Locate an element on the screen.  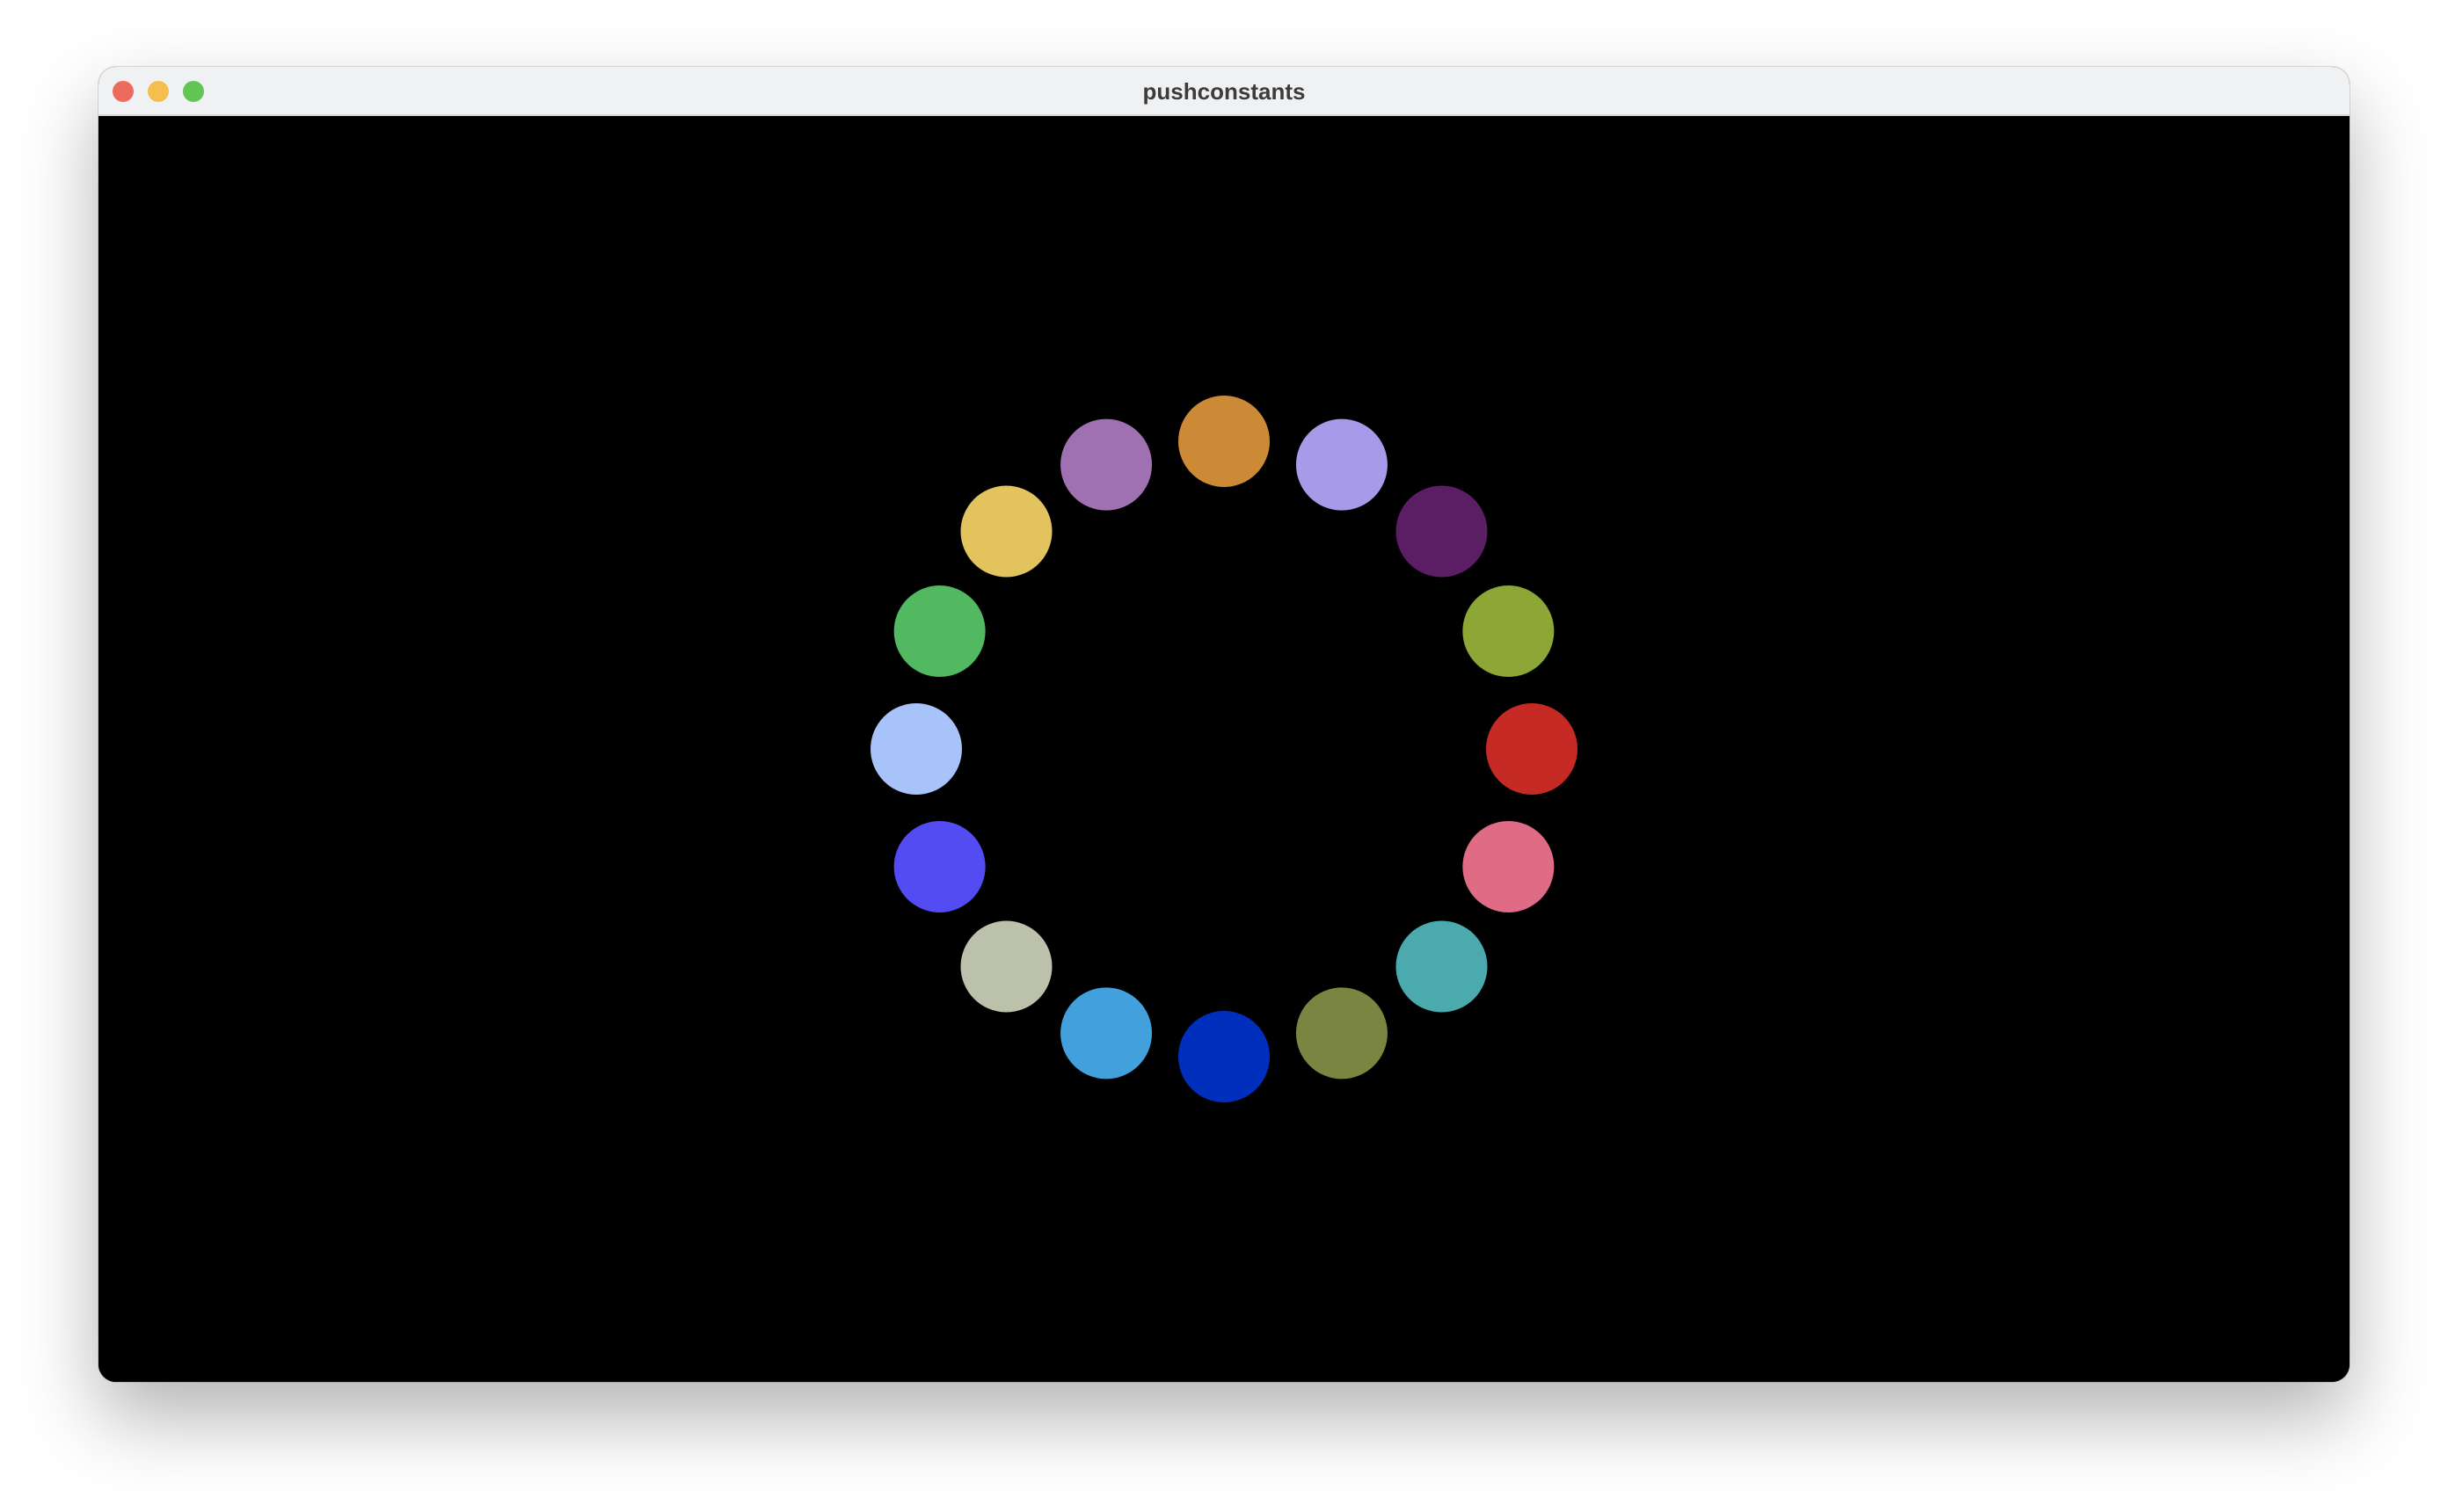
title-bar: pushconstants is located at coordinates (1224, 92).